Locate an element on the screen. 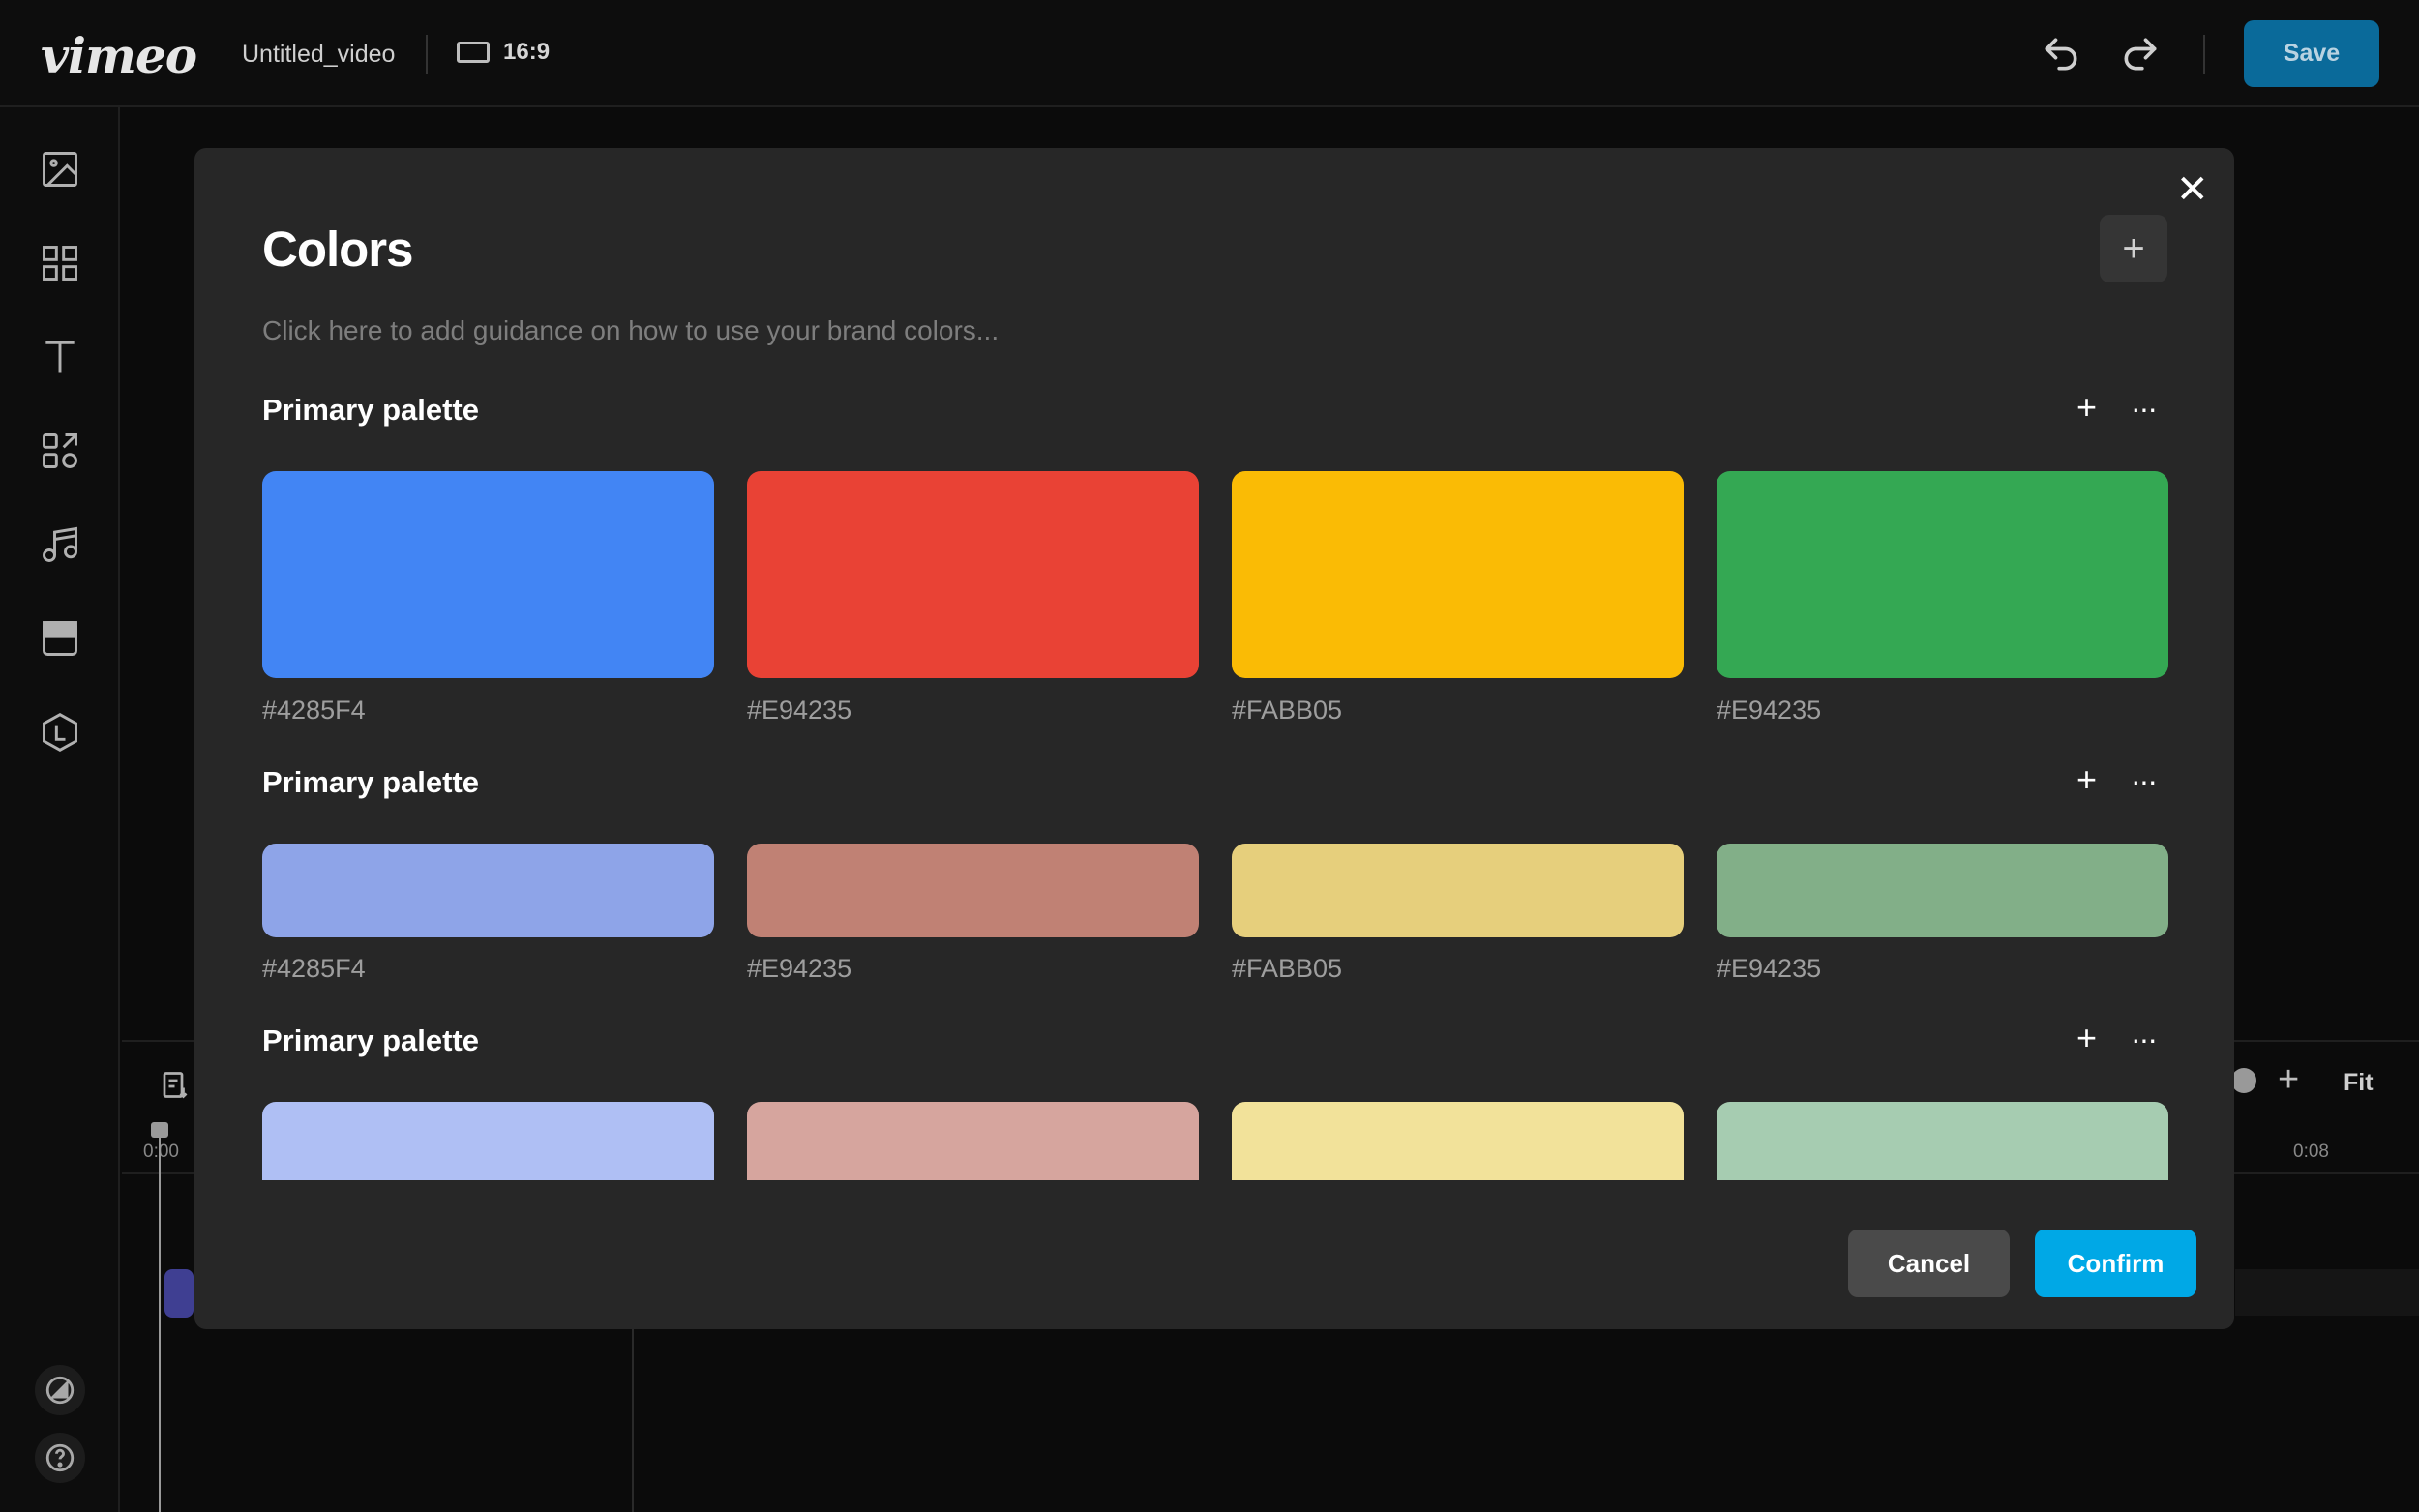 The height and width of the screenshot is (1512, 2419). fit-button: Fit is located at coordinates (2359, 1083).